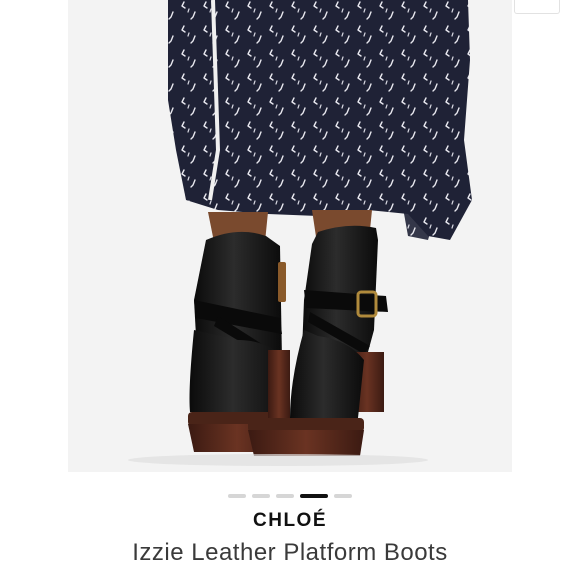 Image resolution: width=580 pixels, height=580 pixels. I want to click on product-title: Izzie Leather Platform Boots, so click(290, 552).